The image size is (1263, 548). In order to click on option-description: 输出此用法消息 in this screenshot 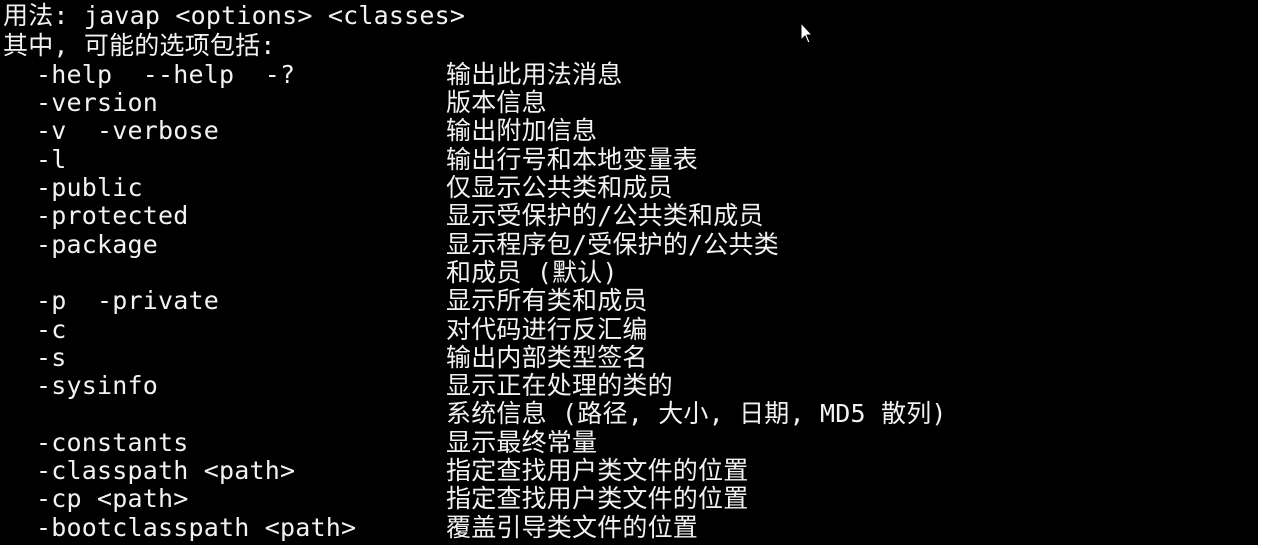, I will do `click(534, 74)`.